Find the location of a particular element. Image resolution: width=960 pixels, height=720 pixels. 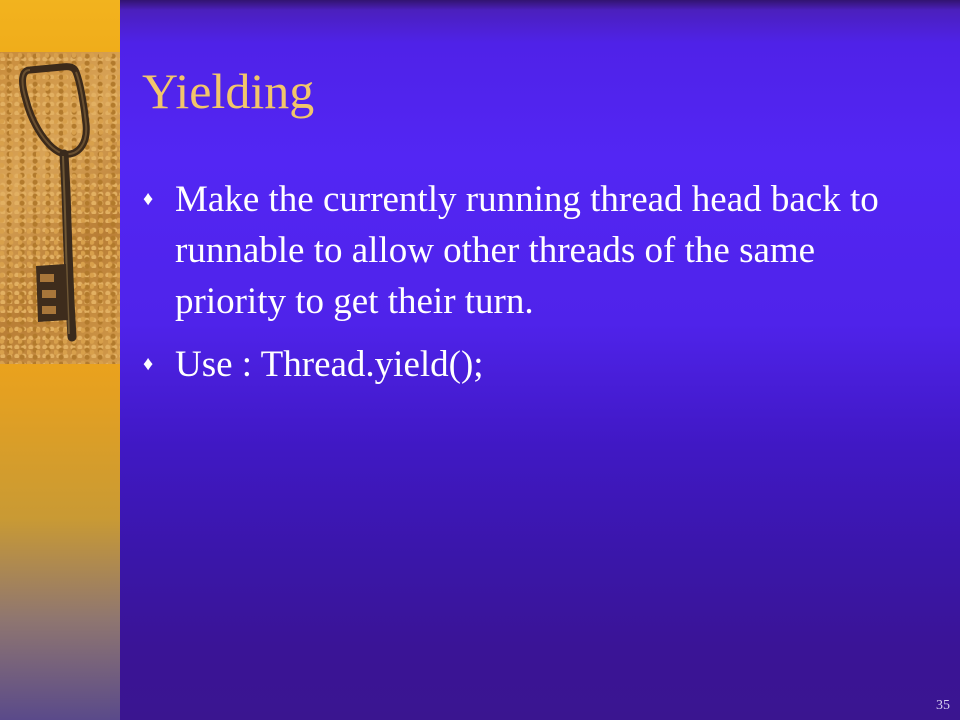

bullet-item: ♦ Use : Thread.yield(); is located at coordinates (527, 364).